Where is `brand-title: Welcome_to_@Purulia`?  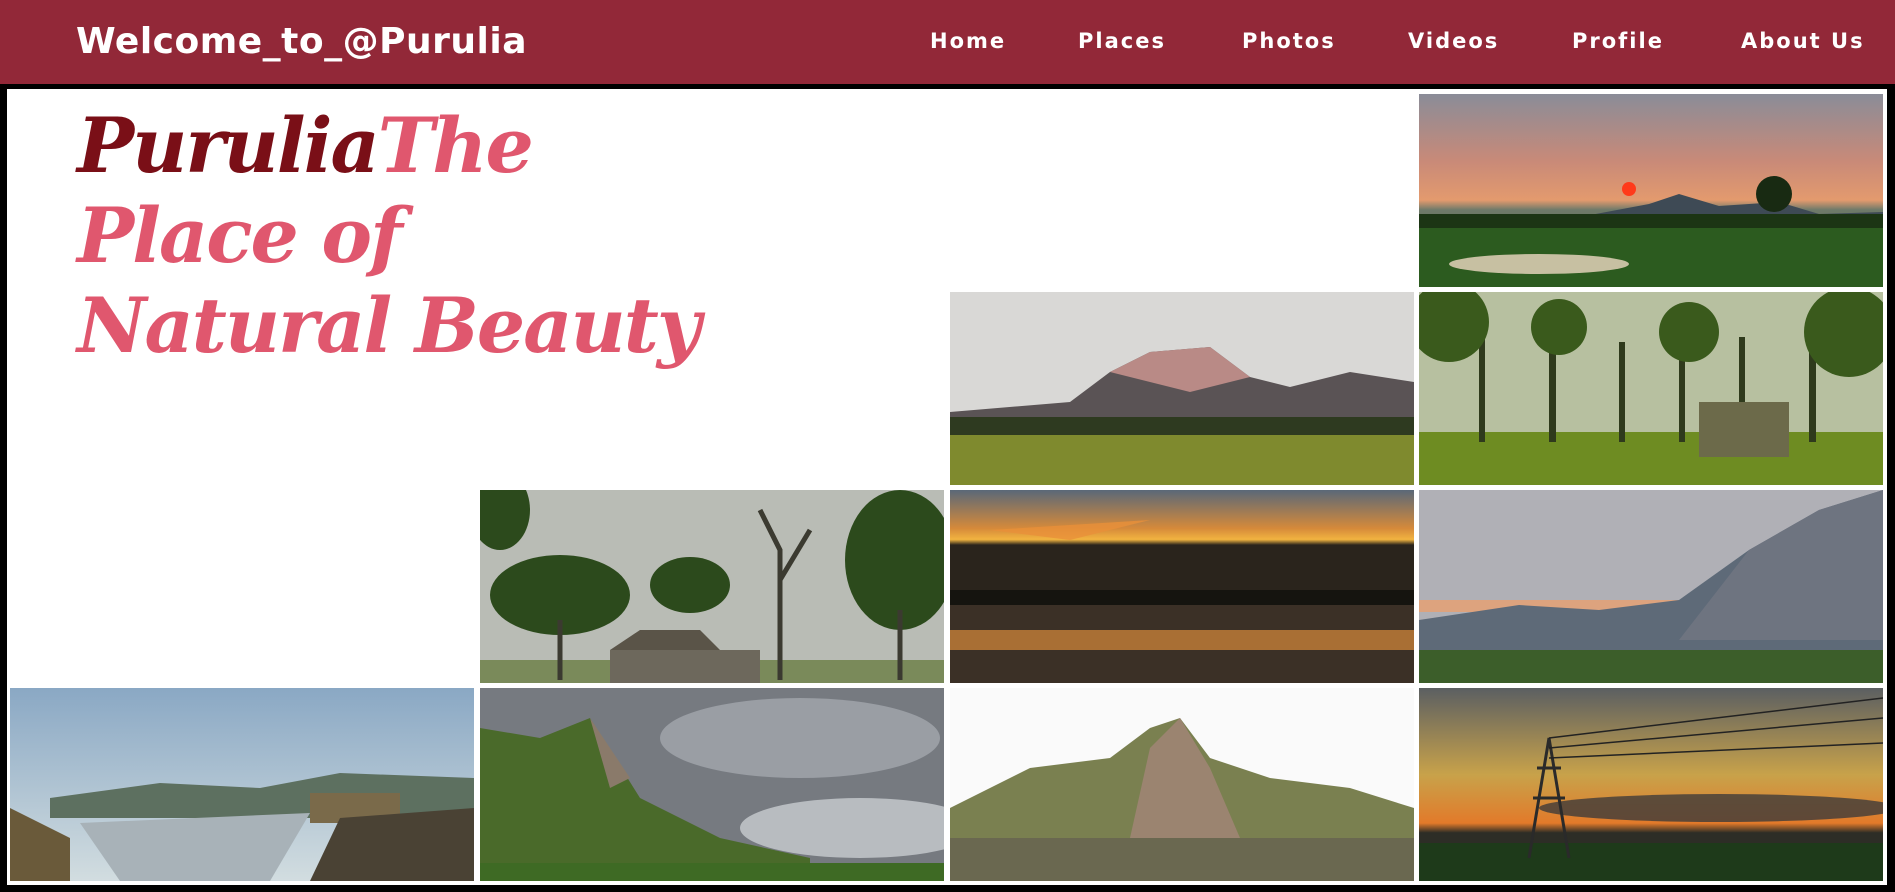 brand-title: Welcome_to_@Purulia is located at coordinates (301, 42).